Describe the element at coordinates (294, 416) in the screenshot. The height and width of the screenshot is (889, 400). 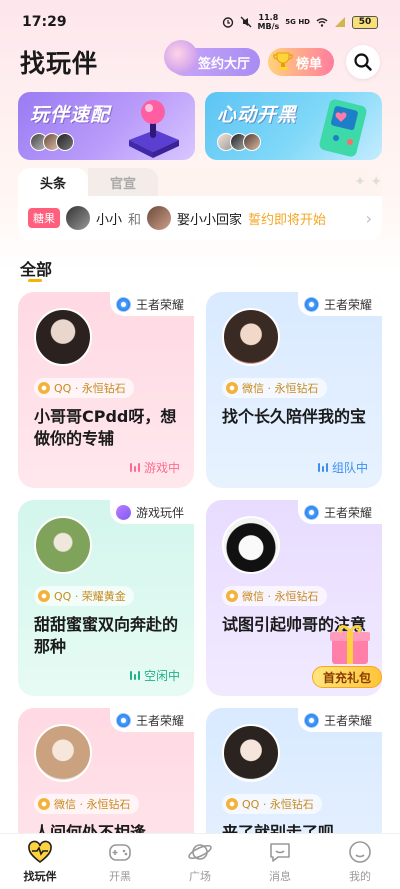
I see `card-intro-text: 找个长久陪伴我的宝` at that location.